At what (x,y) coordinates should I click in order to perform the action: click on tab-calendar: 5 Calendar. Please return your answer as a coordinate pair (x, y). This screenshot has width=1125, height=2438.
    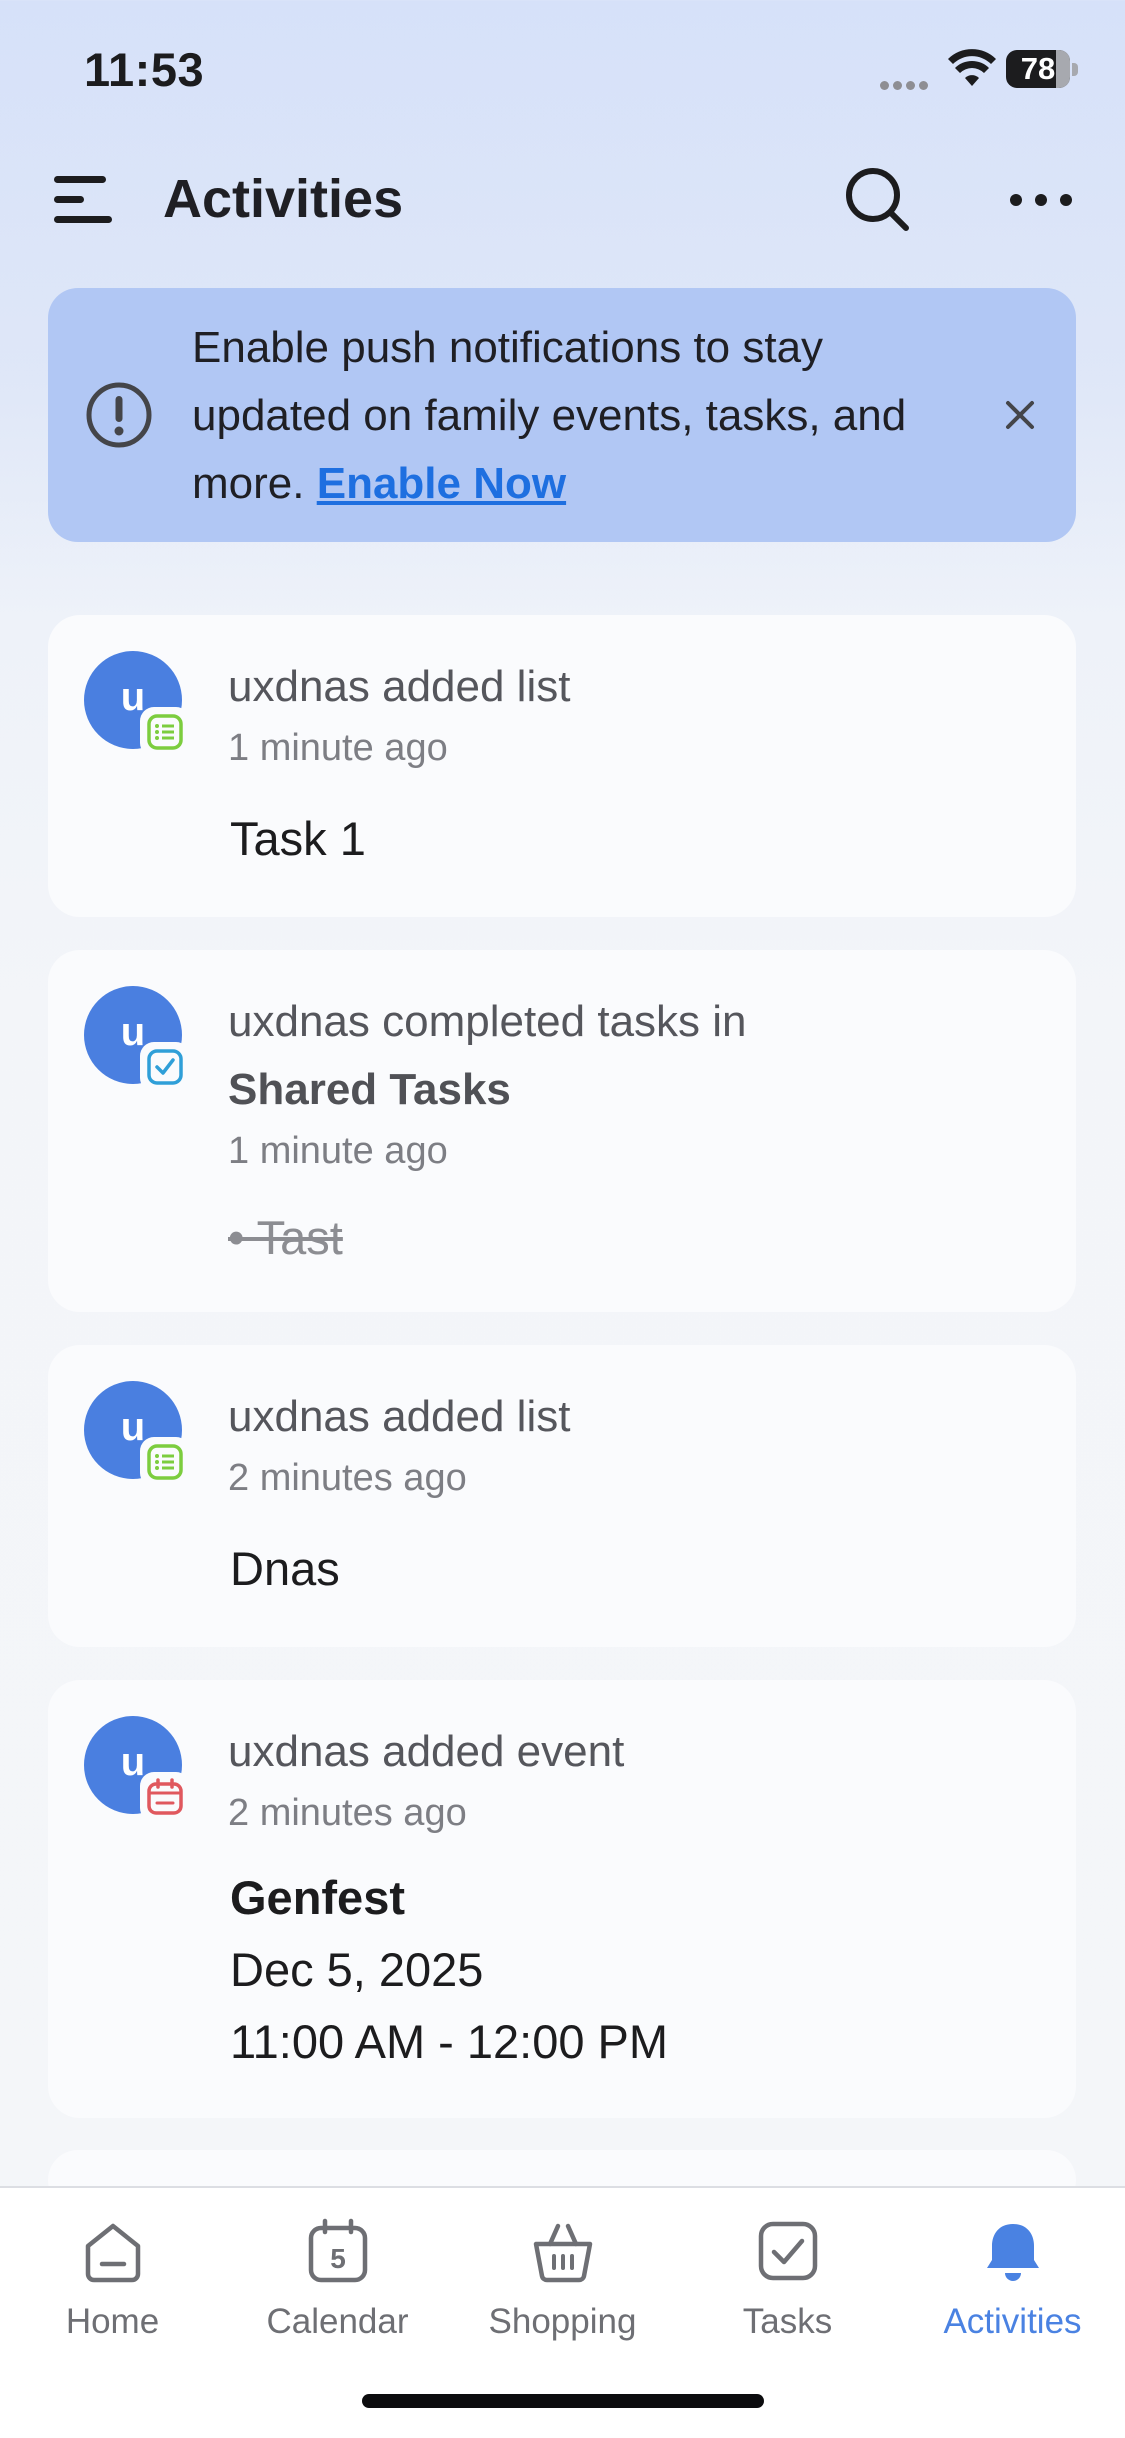
    Looking at the image, I should click on (337, 2288).